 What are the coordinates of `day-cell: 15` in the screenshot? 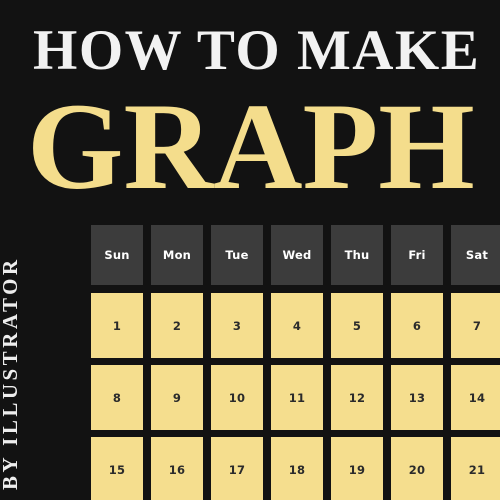 It's located at (117, 468).